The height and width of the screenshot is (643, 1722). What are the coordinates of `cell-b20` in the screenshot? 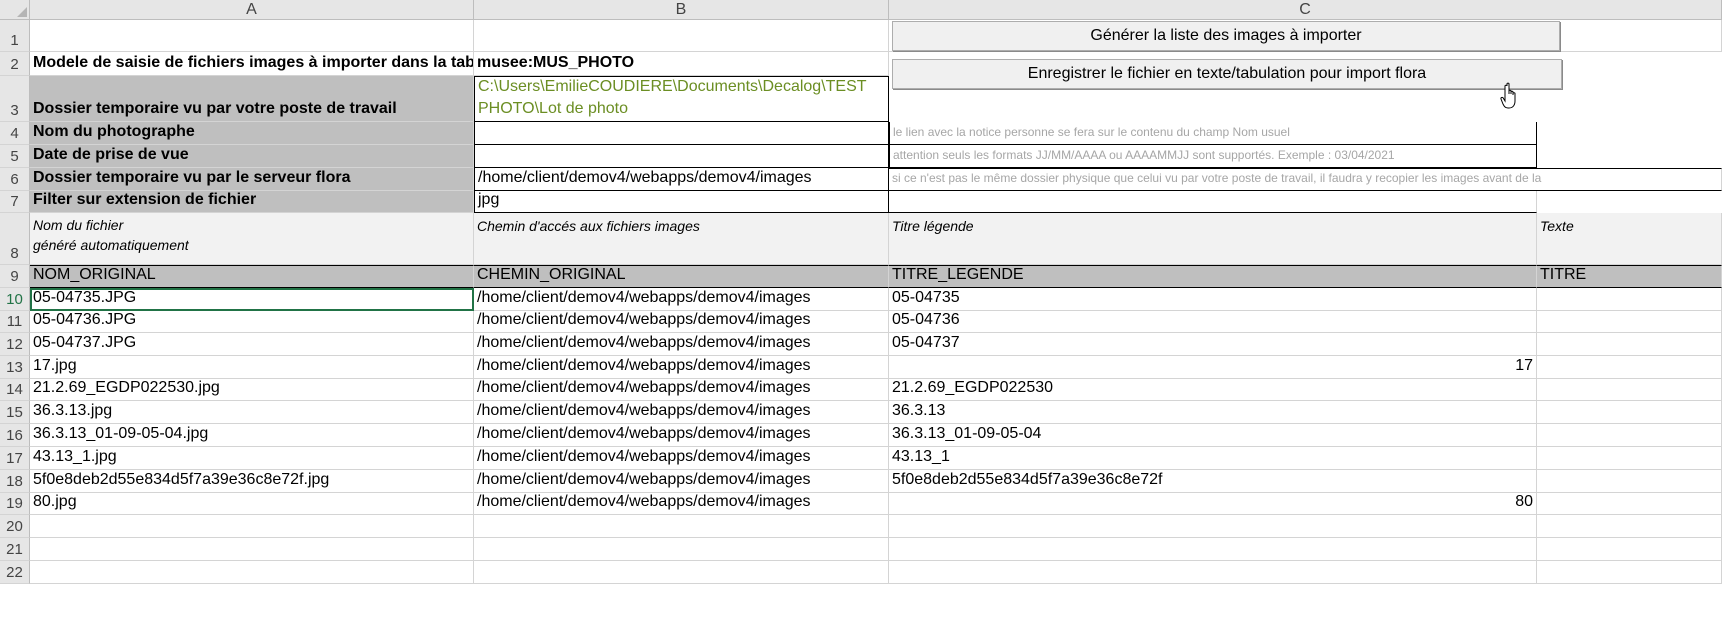 It's located at (681, 526).